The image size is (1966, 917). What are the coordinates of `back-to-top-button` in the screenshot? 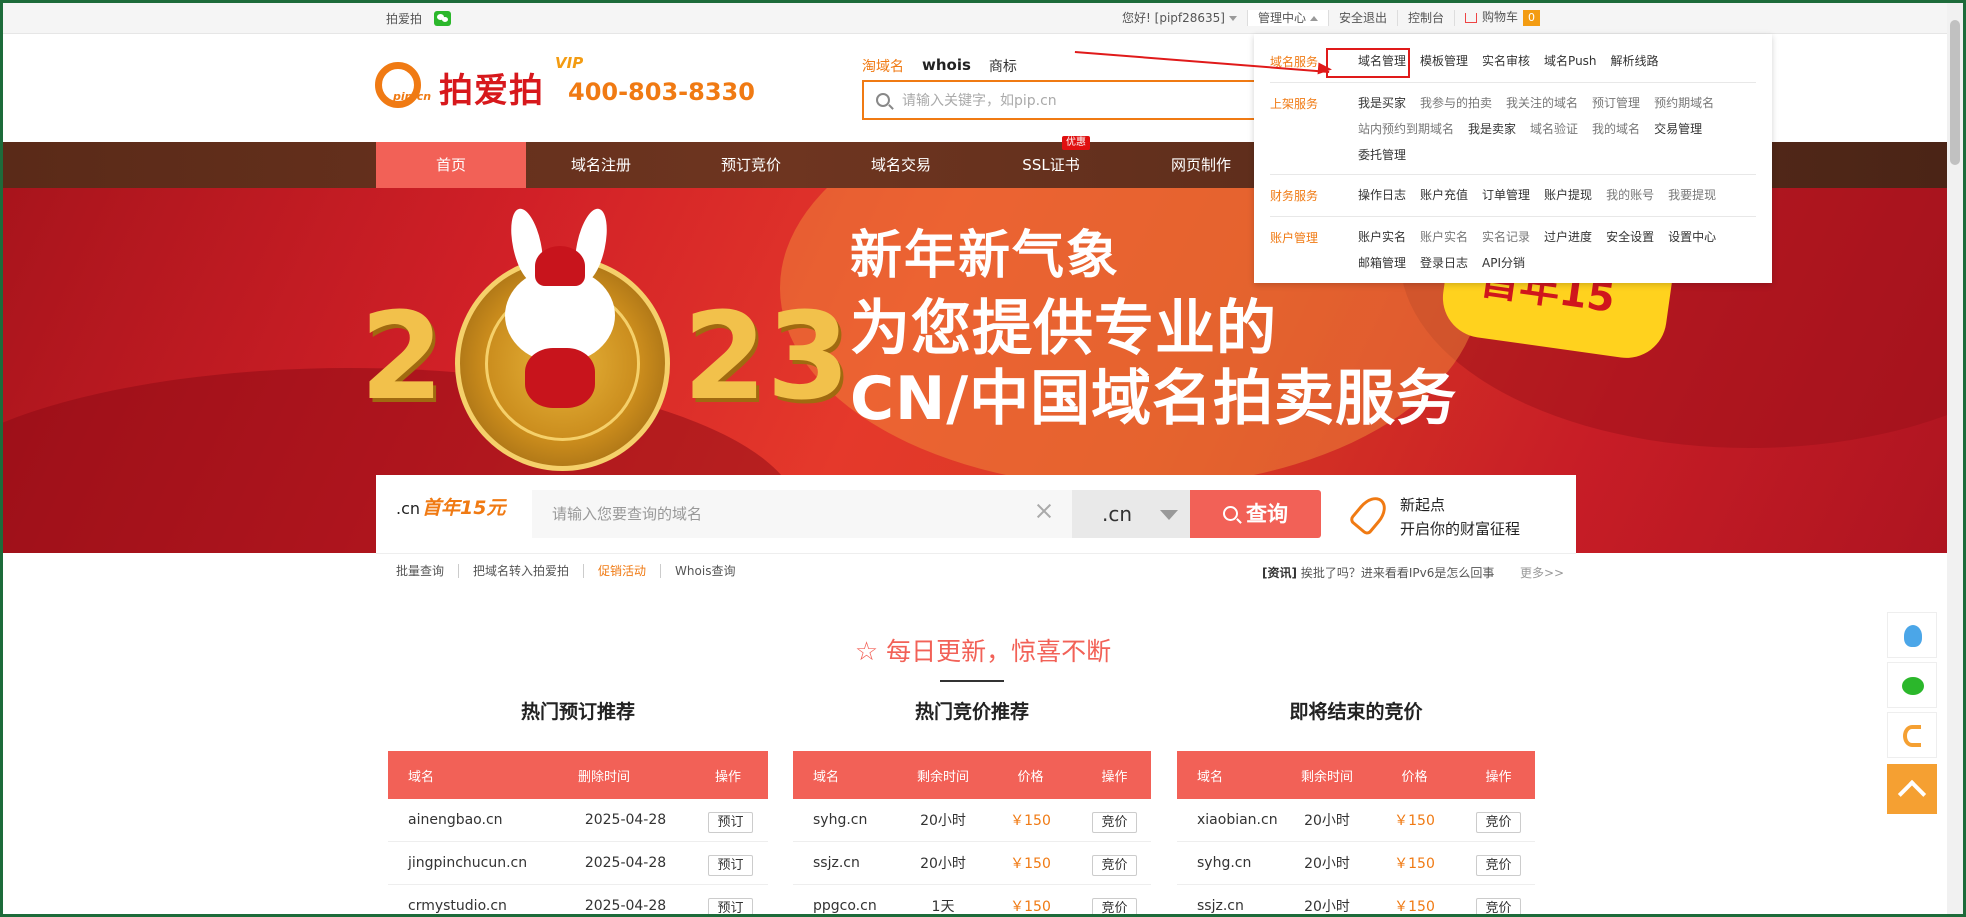 It's located at (1912, 789).